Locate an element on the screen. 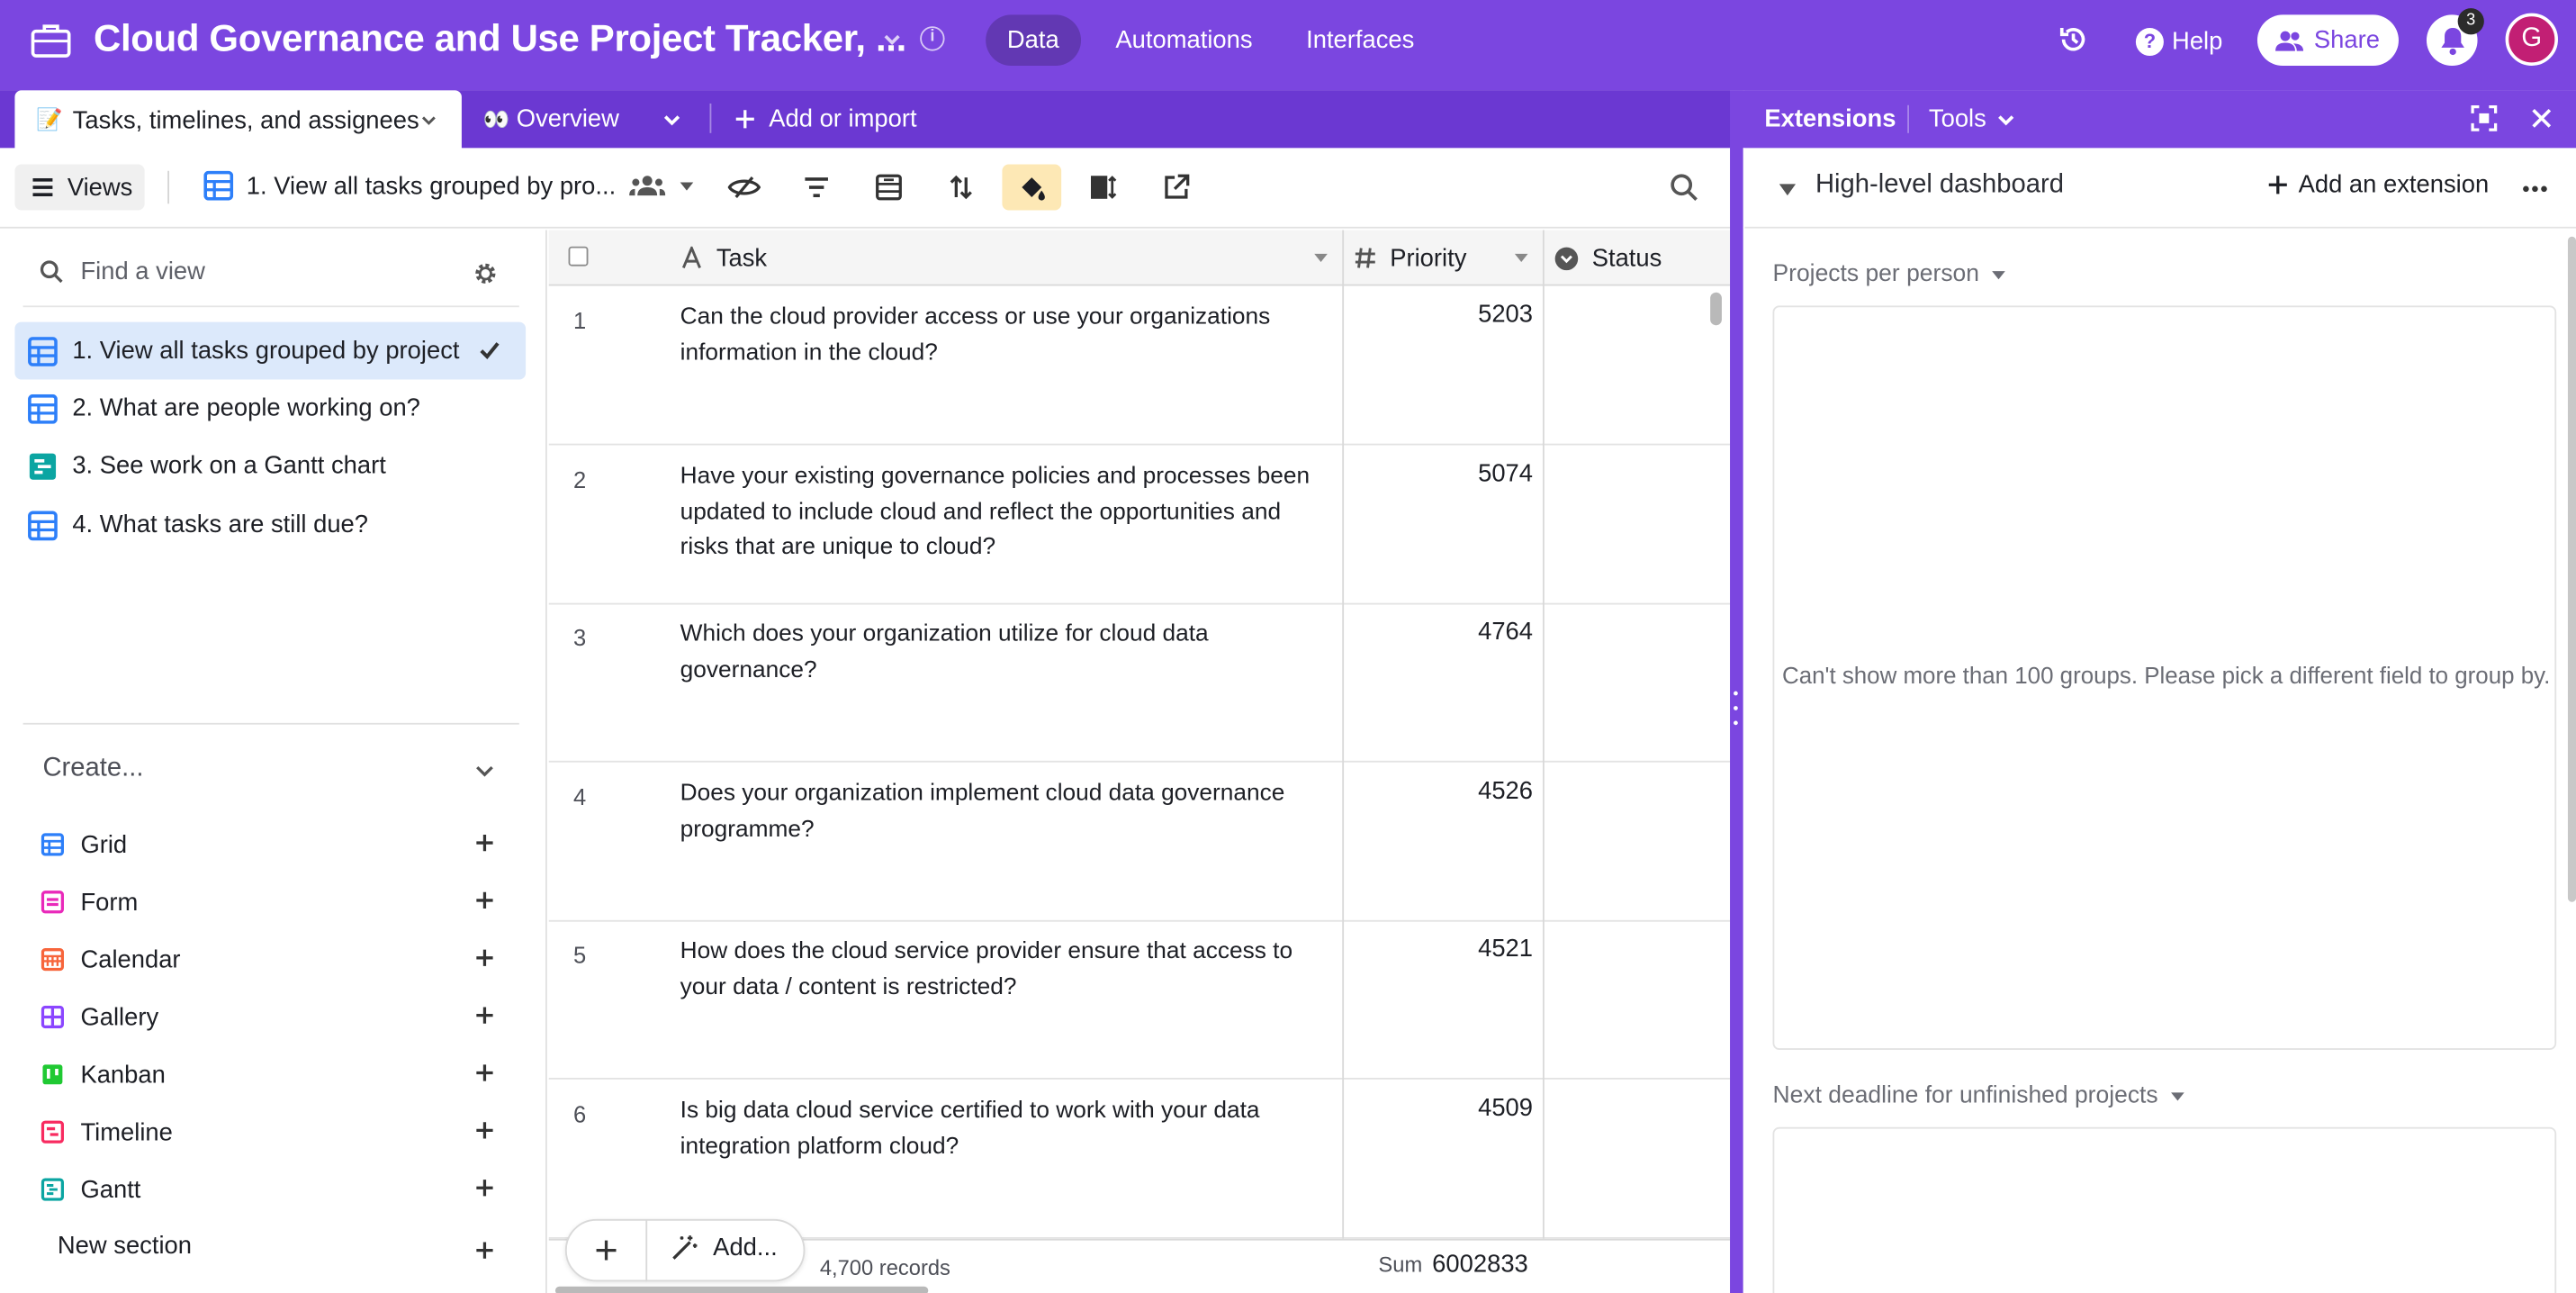 Image resolution: width=2576 pixels, height=1293 pixels. create-calendar: Calendar is located at coordinates (275, 960).